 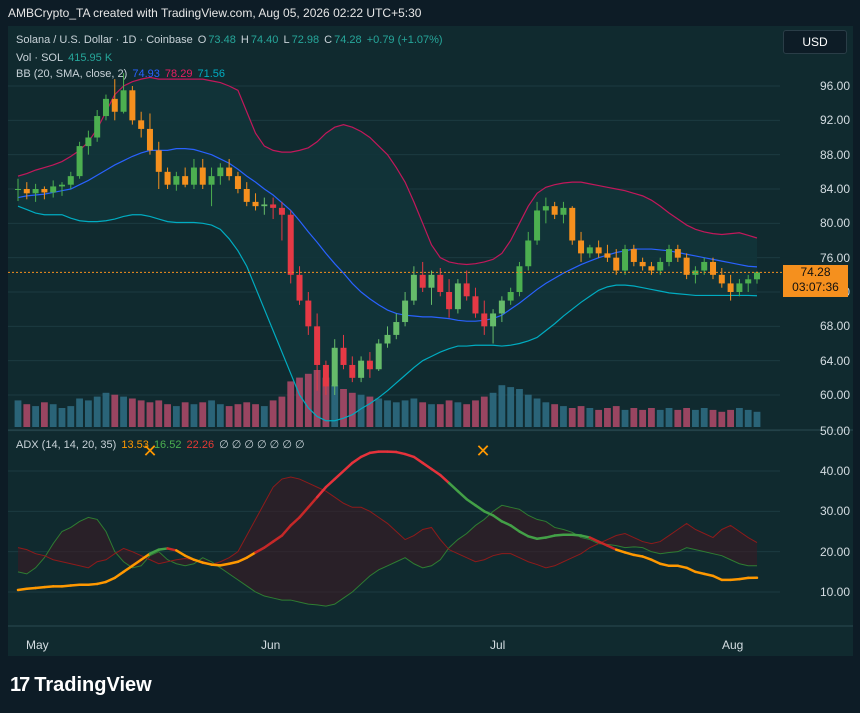 What do you see at coordinates (348, 40) in the screenshot?
I see `close-value: 74.28` at bounding box center [348, 40].